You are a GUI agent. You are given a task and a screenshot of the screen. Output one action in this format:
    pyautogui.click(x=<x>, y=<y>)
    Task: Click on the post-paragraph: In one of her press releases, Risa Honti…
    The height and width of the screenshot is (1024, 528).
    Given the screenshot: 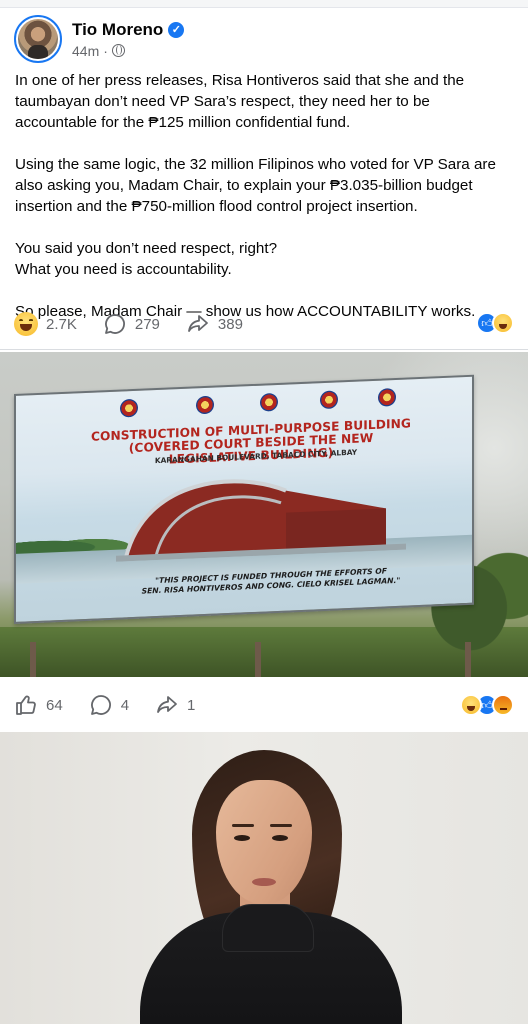 What is the action you would take?
    pyautogui.click(x=240, y=101)
    